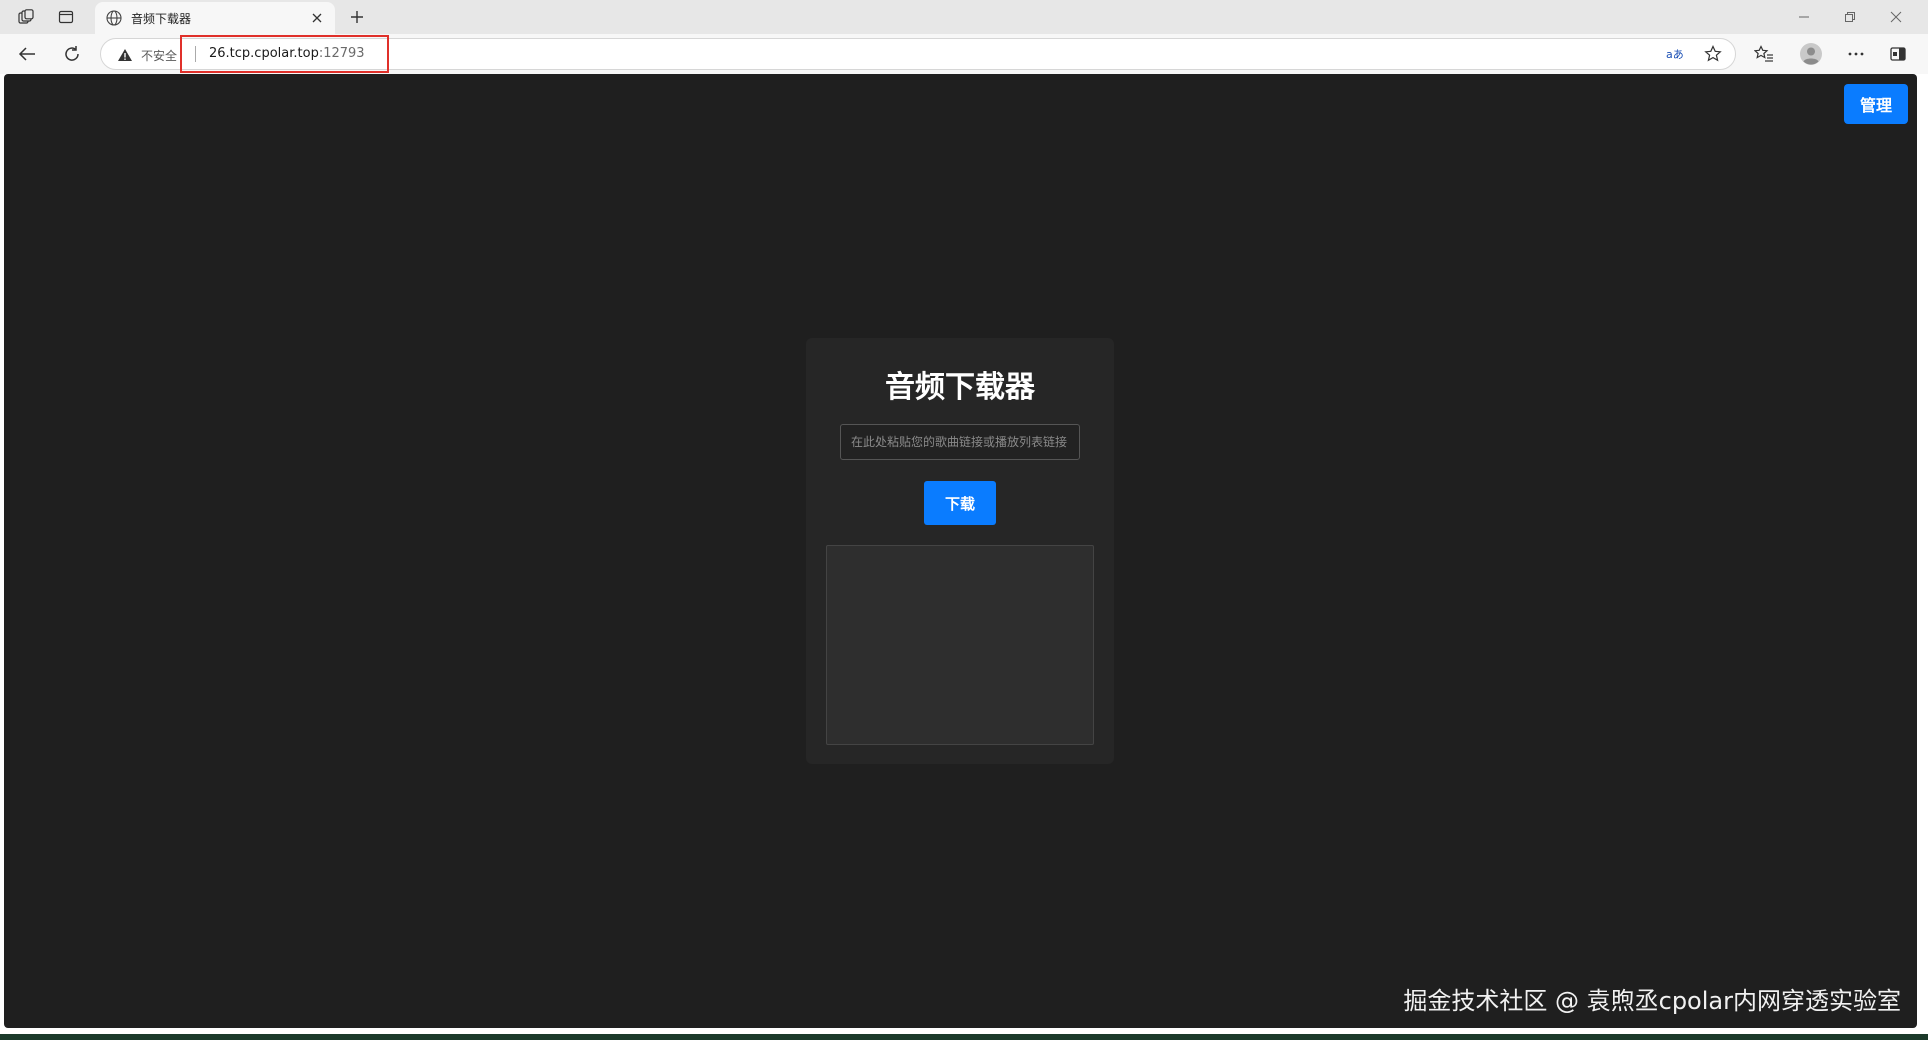 The image size is (1928, 1040). What do you see at coordinates (960, 387) in the screenshot?
I see `page-title: 音频下载器` at bounding box center [960, 387].